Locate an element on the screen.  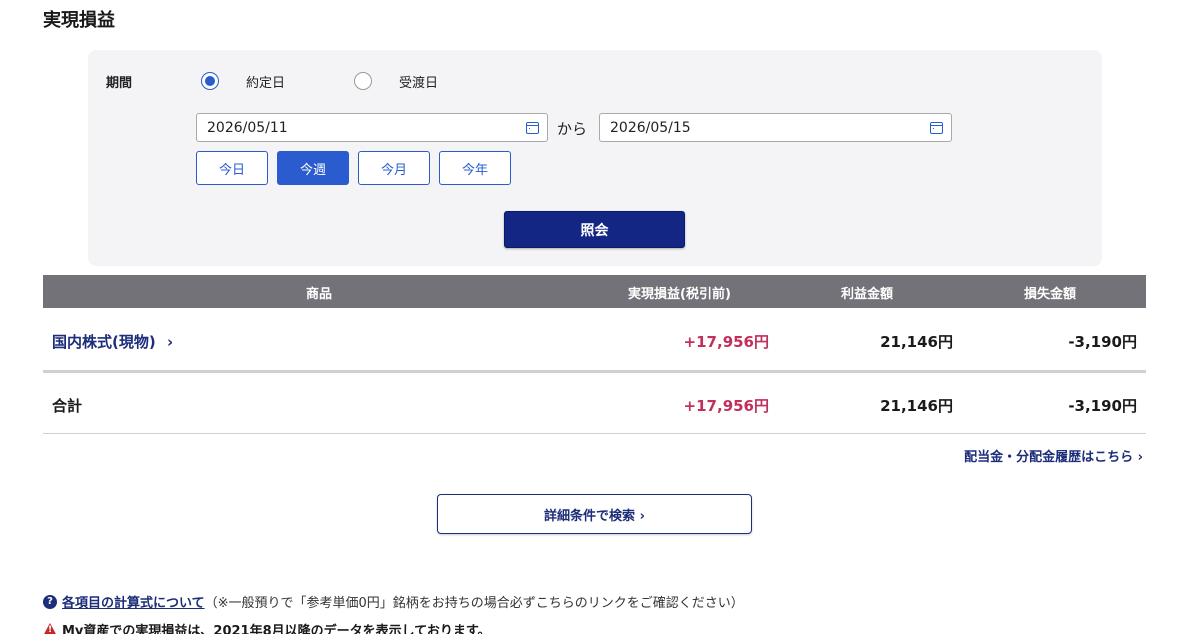
realized-pl-value: +17,956円 is located at coordinates (726, 342).